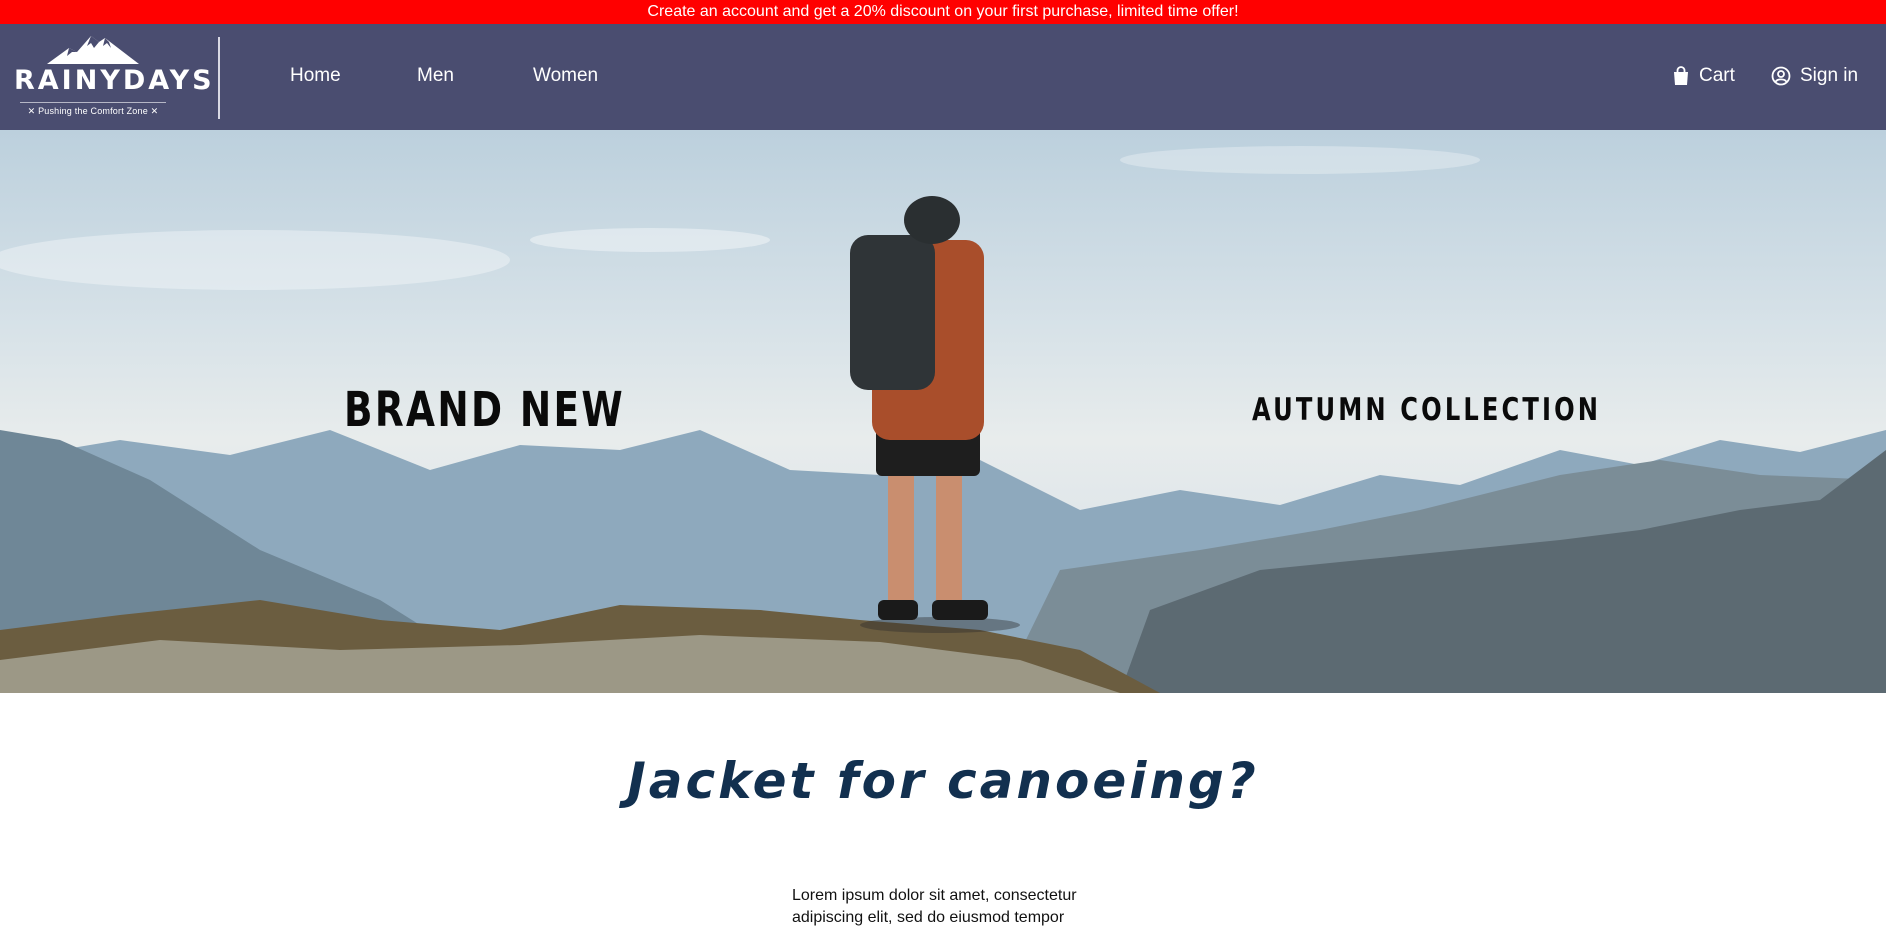 The height and width of the screenshot is (929, 1886). I want to click on user-circle-icon, so click(1781, 76).